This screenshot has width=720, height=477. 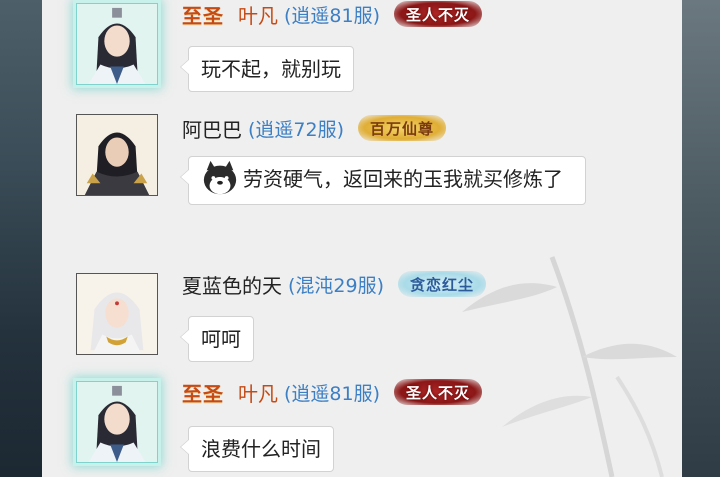 What do you see at coordinates (220, 177) in the screenshot?
I see `dog-emoji-icon` at bounding box center [220, 177].